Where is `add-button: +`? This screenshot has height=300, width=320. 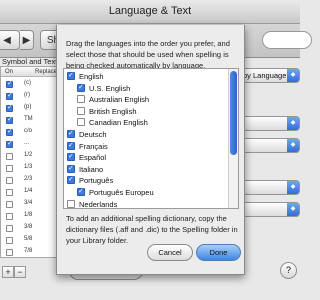 add-button: + is located at coordinates (8, 272).